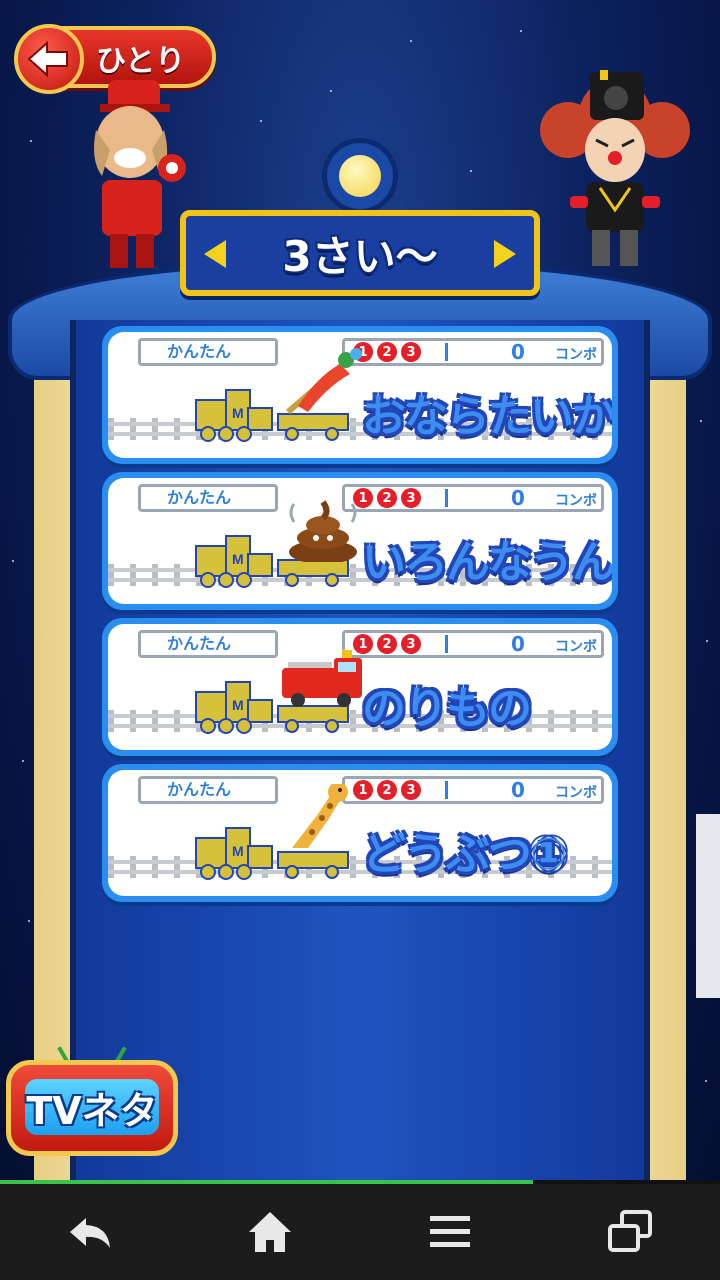 This screenshot has height=1280, width=720. What do you see at coordinates (464, 854) in the screenshot?
I see `game-title: どうぶつ①` at bounding box center [464, 854].